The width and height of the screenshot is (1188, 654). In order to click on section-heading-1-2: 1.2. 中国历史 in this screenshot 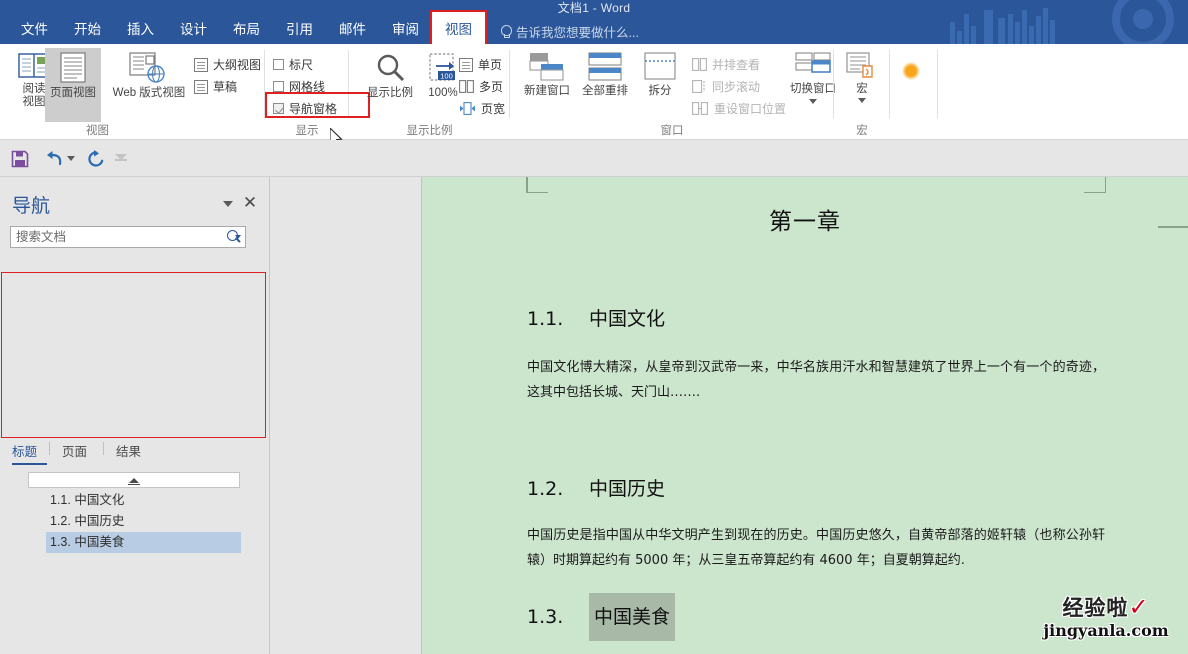, I will do `click(596, 487)`.